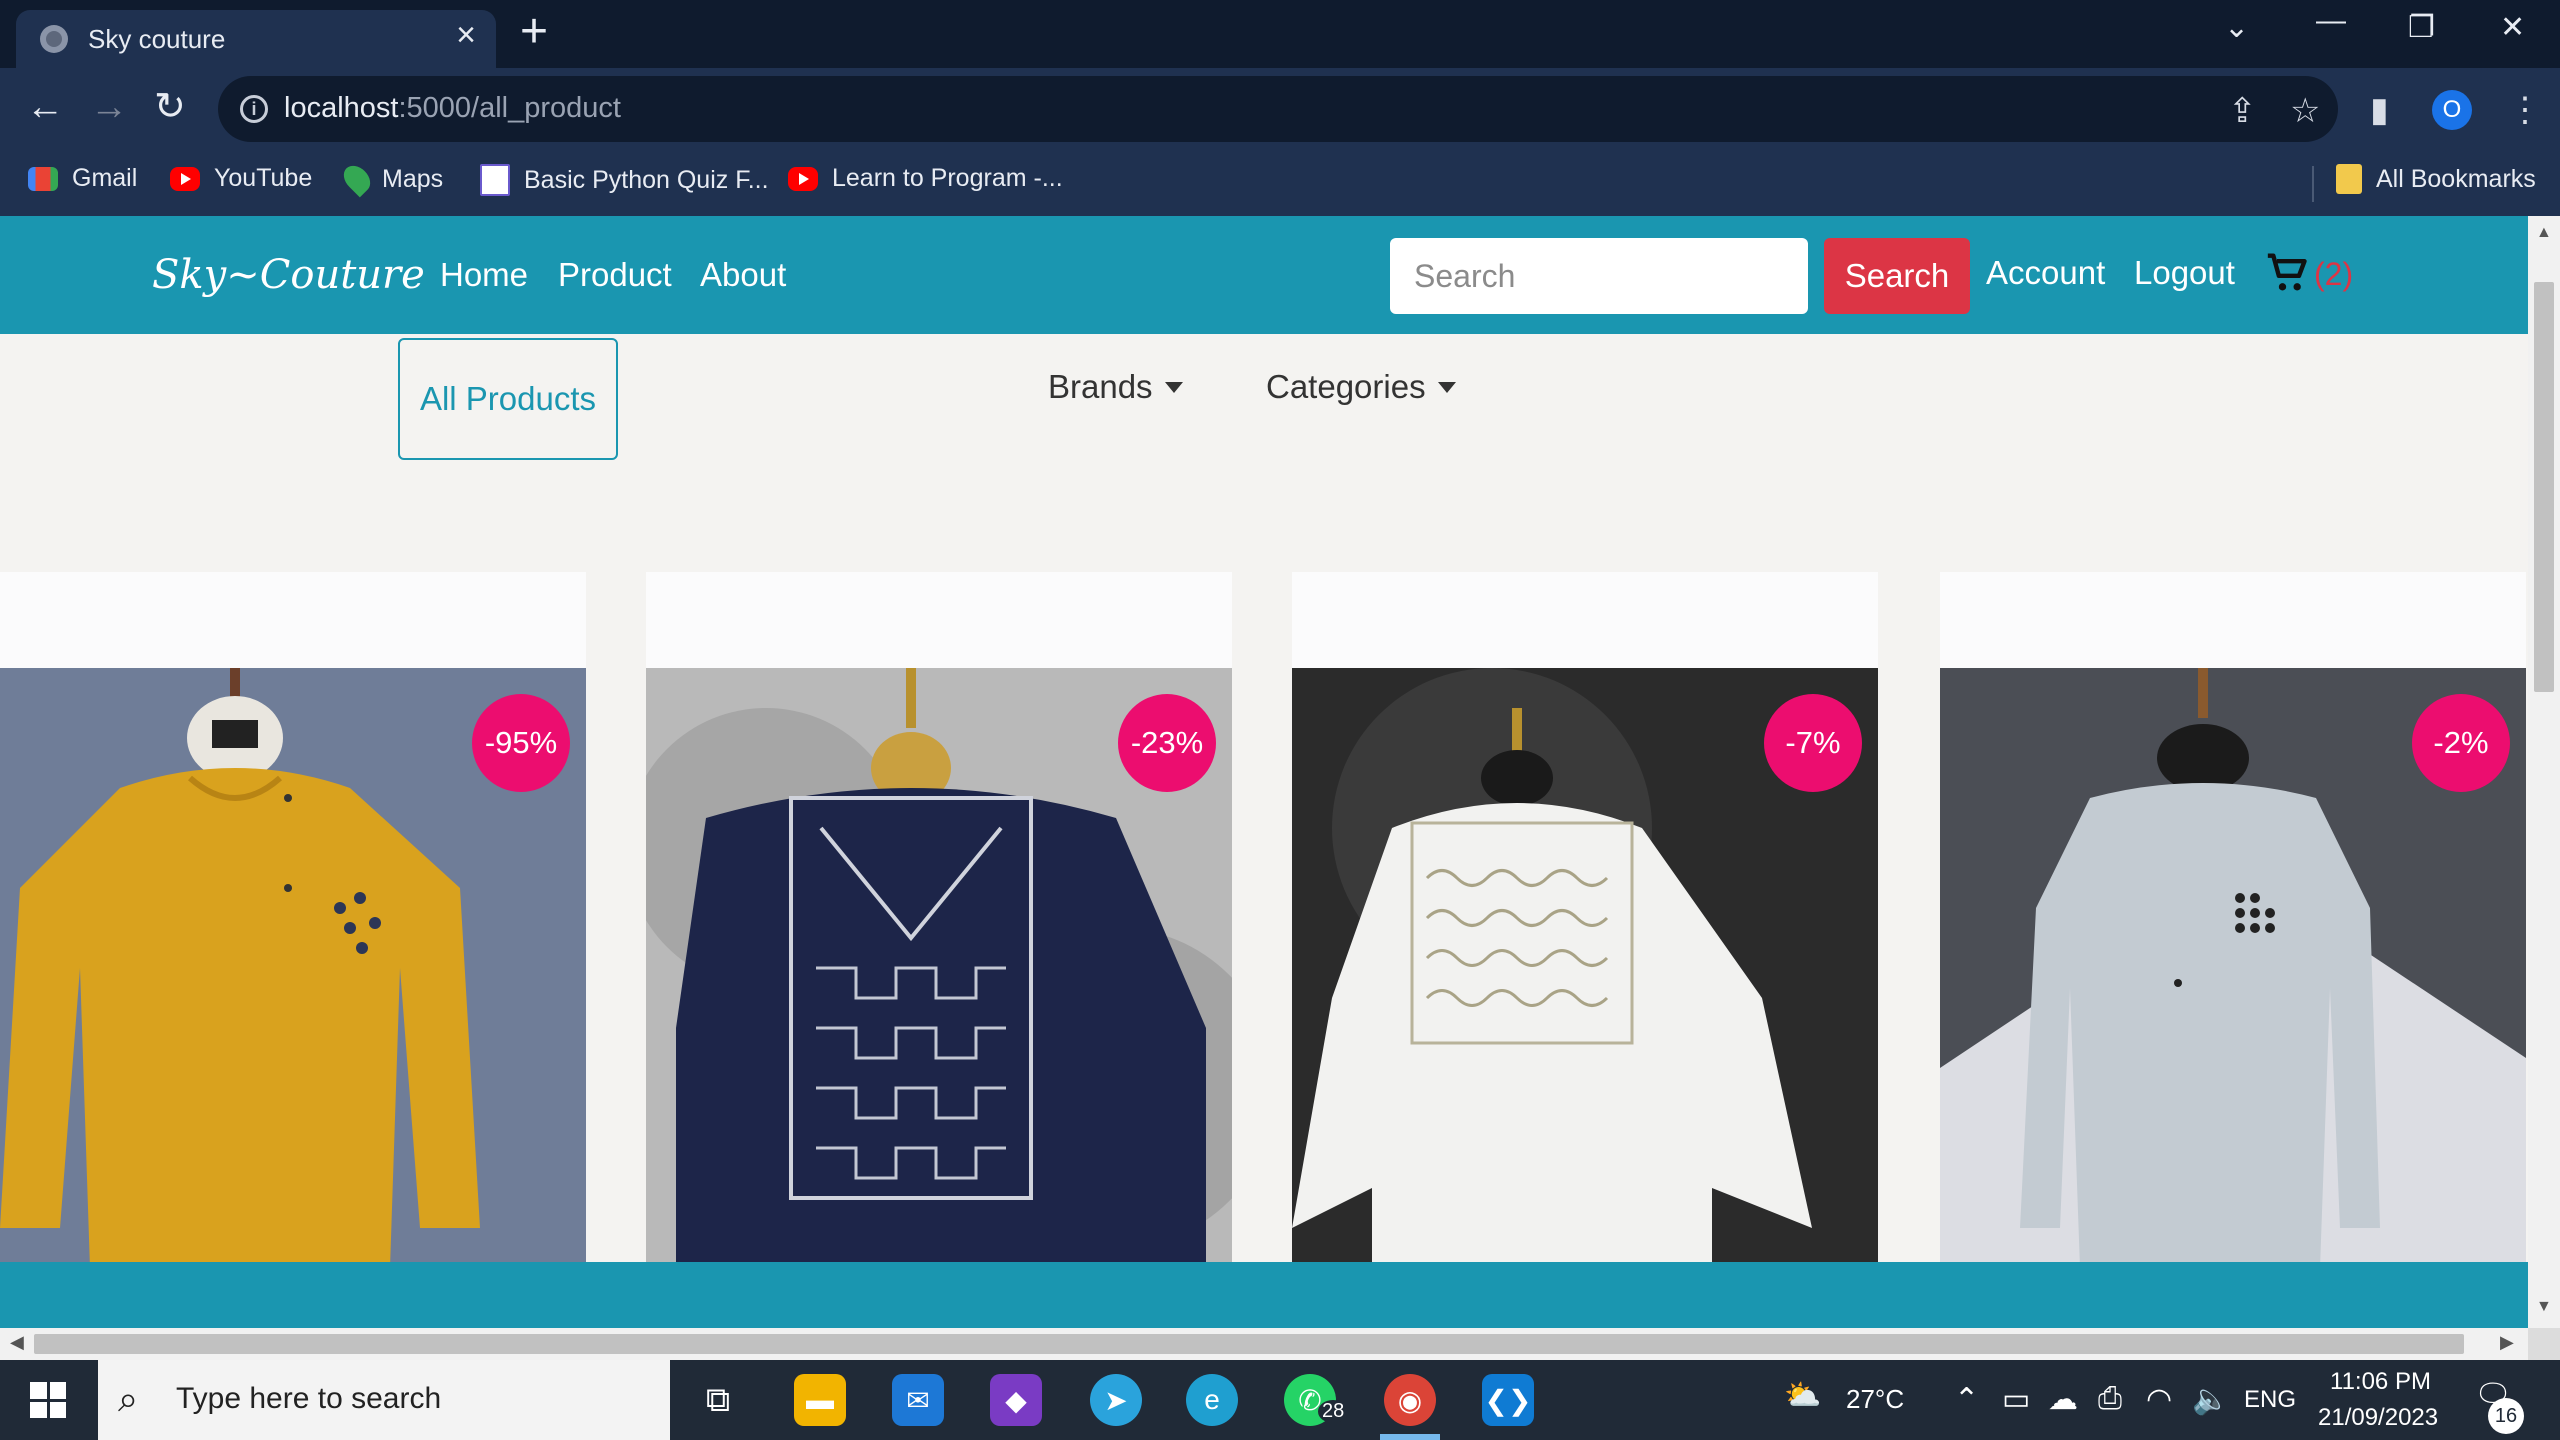 This screenshot has height=1440, width=2560. Describe the element at coordinates (1813, 743) in the screenshot. I see `discount-badge: -7%` at that location.